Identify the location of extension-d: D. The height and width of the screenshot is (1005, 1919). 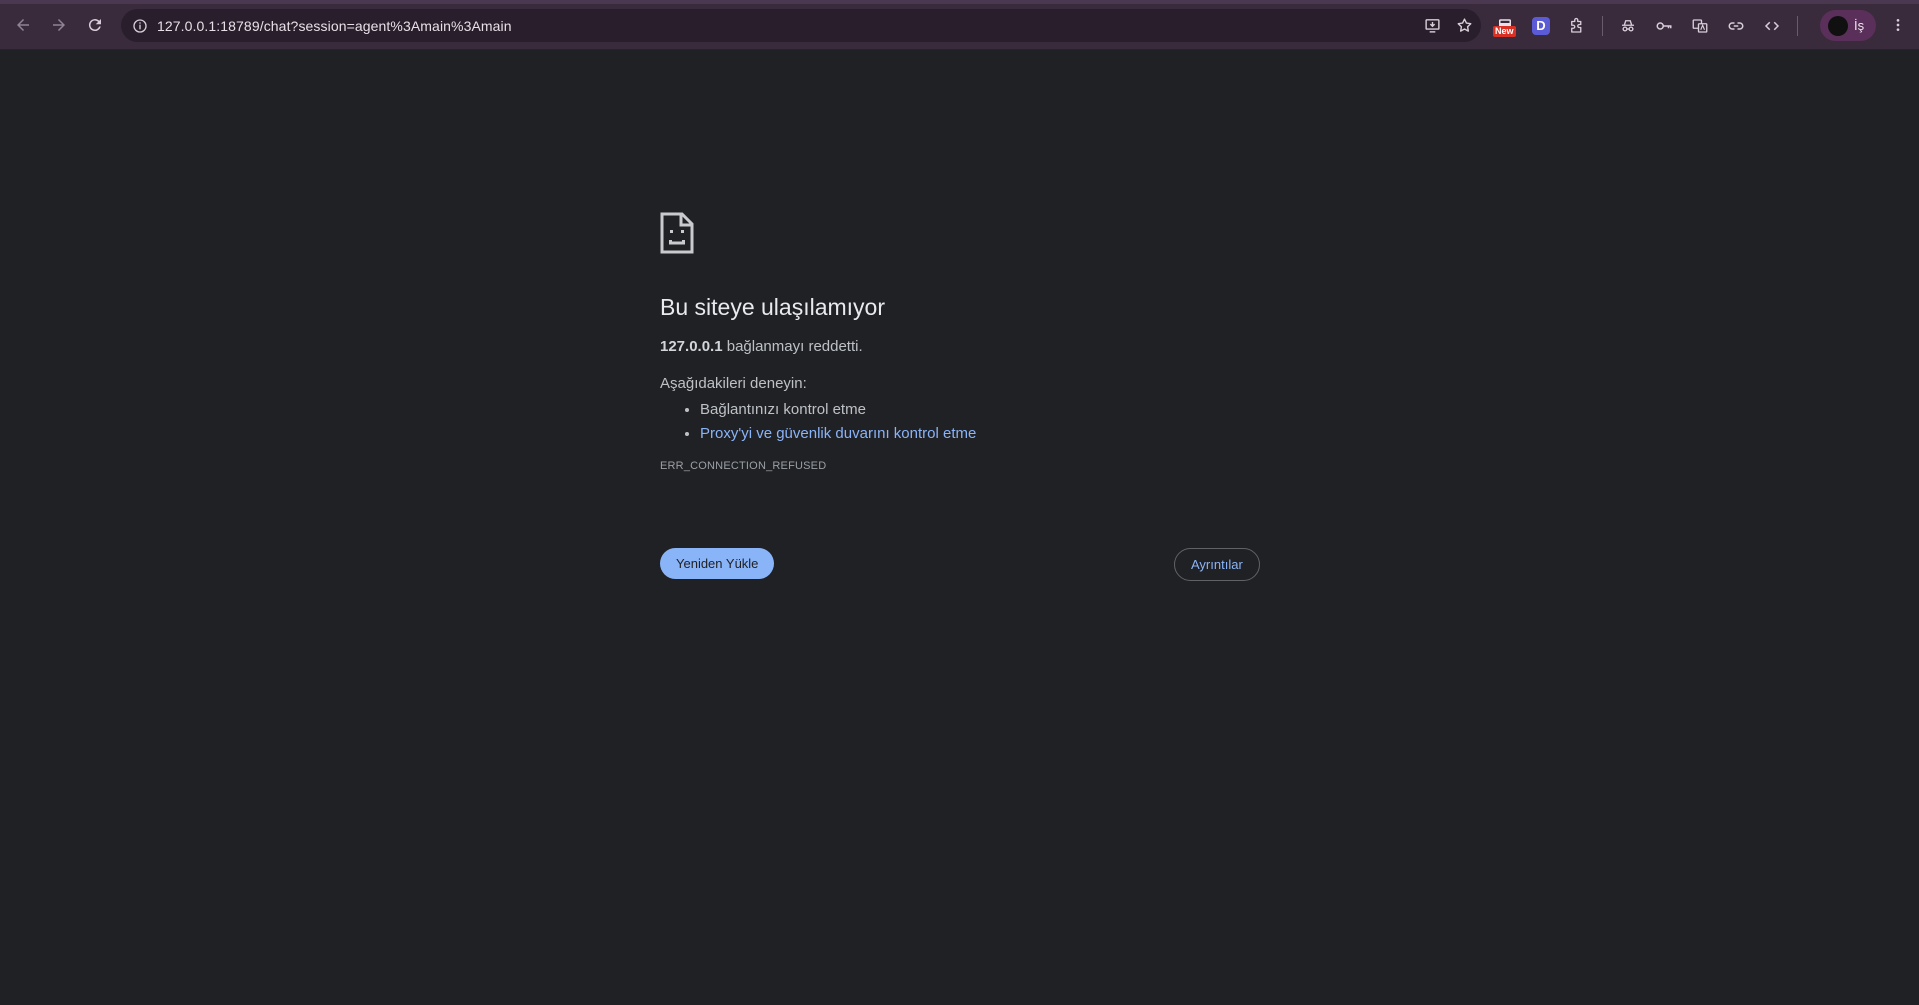
(1541, 26).